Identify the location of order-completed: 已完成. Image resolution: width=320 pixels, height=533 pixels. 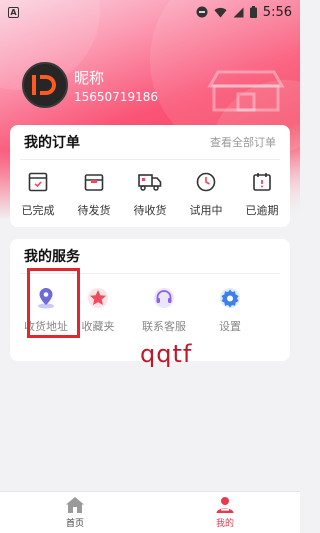
(38, 193).